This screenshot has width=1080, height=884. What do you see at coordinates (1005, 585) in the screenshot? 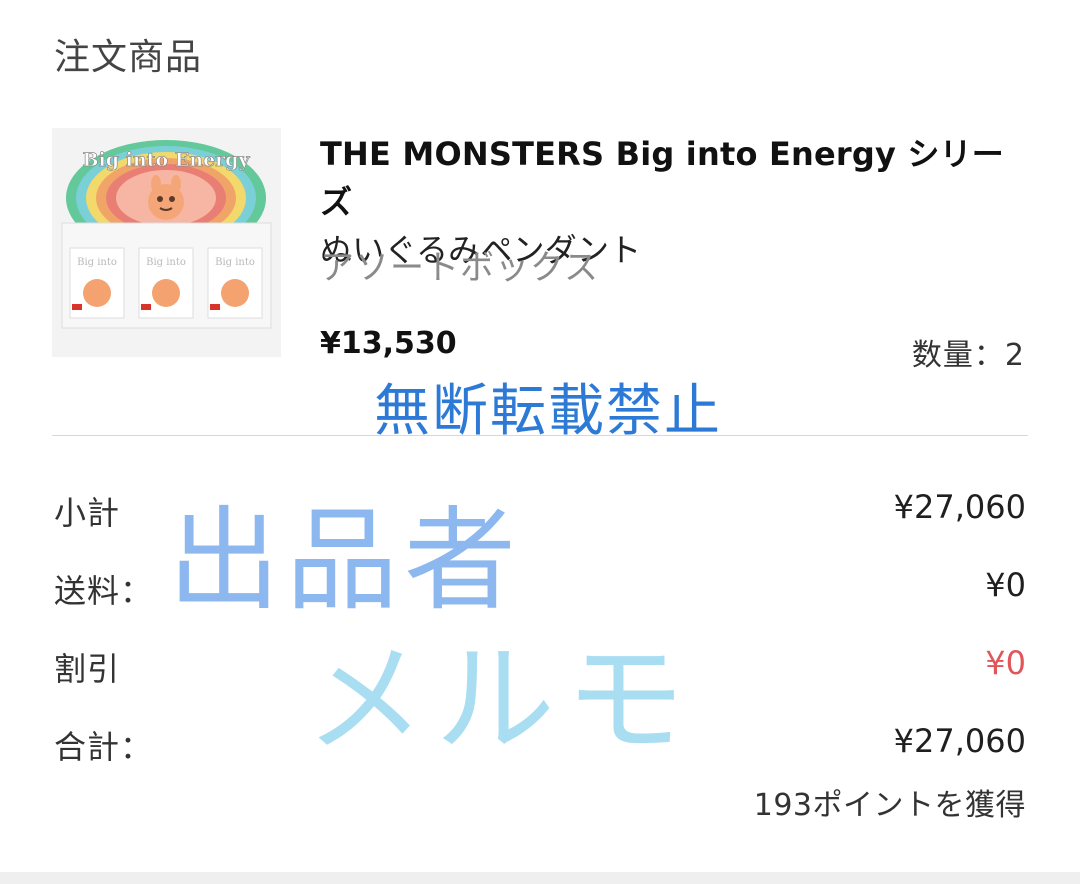
I see `shipping-value: ¥0` at bounding box center [1005, 585].